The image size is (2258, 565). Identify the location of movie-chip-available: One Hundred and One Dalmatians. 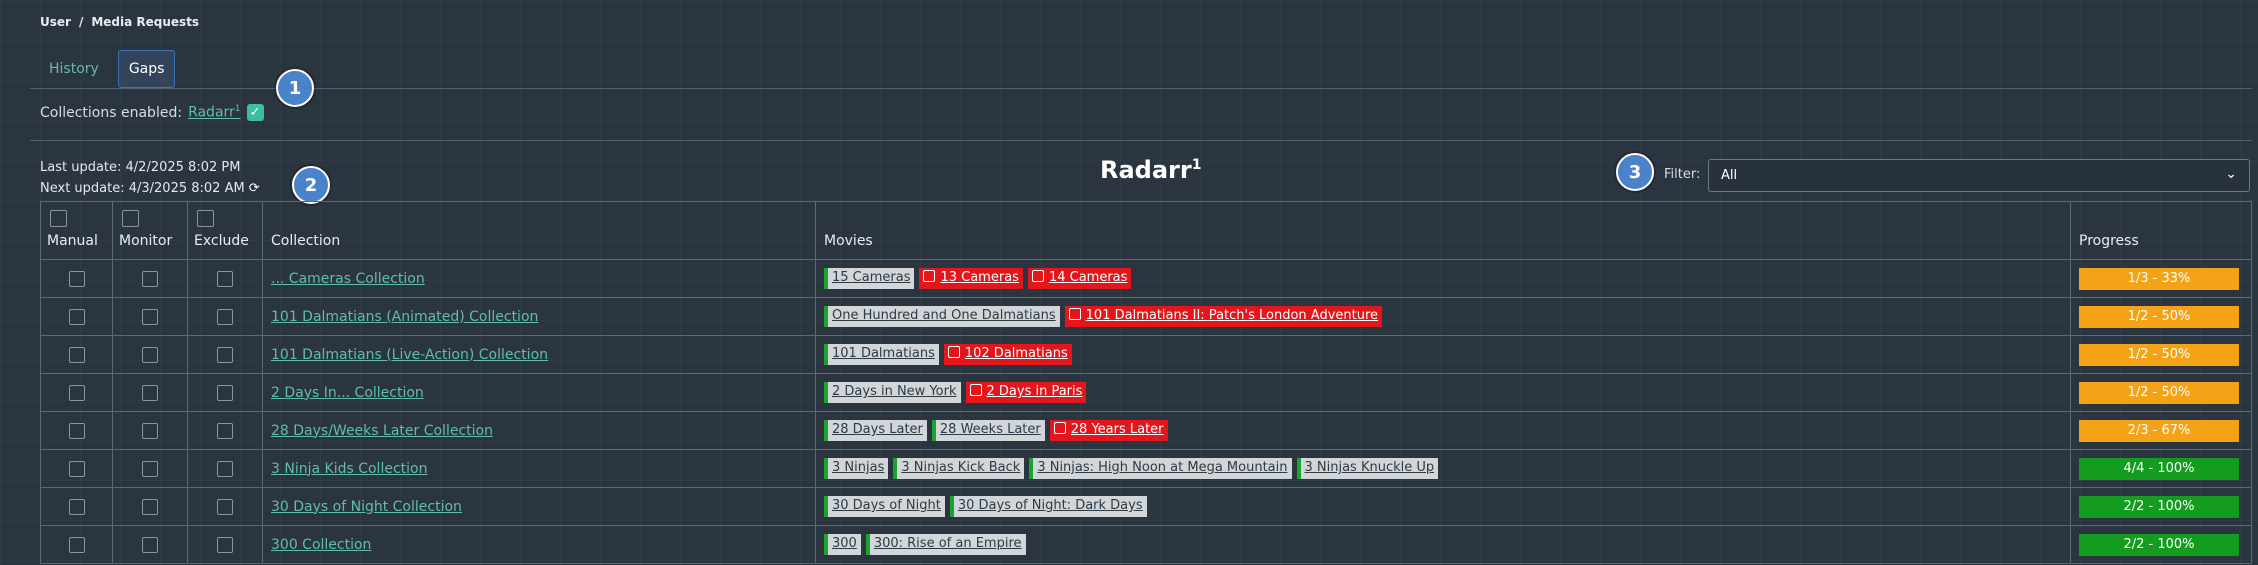
(942, 316).